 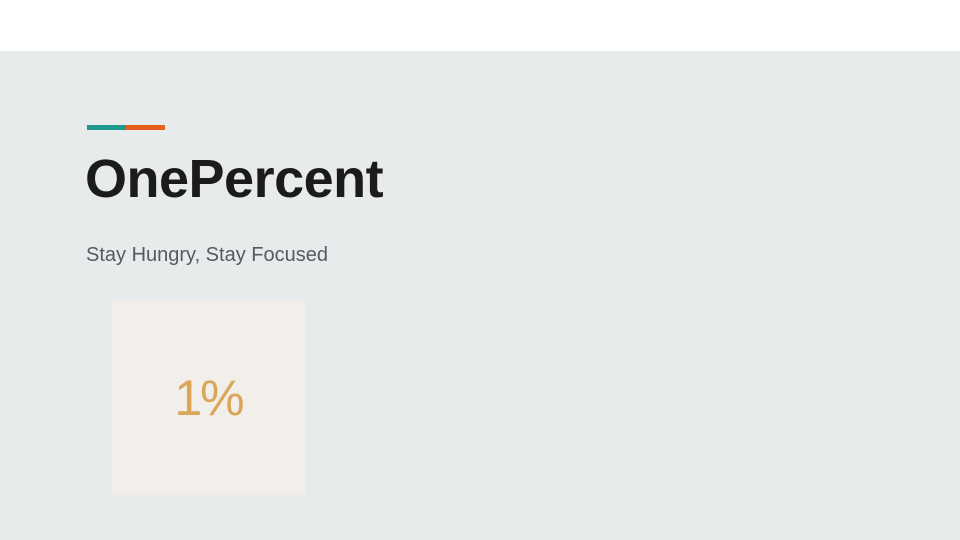 I want to click on accent-bar-orange, so click(x=145, y=127).